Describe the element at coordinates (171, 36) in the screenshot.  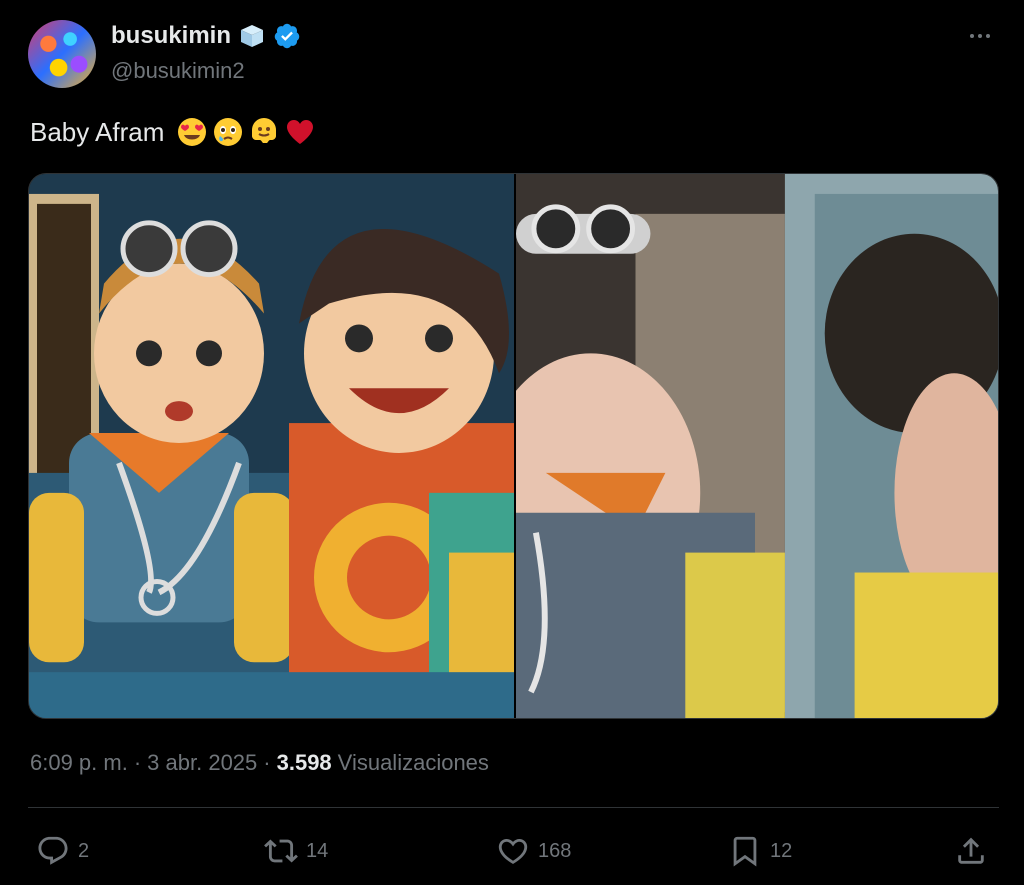
I see `display-name: busukimin` at that location.